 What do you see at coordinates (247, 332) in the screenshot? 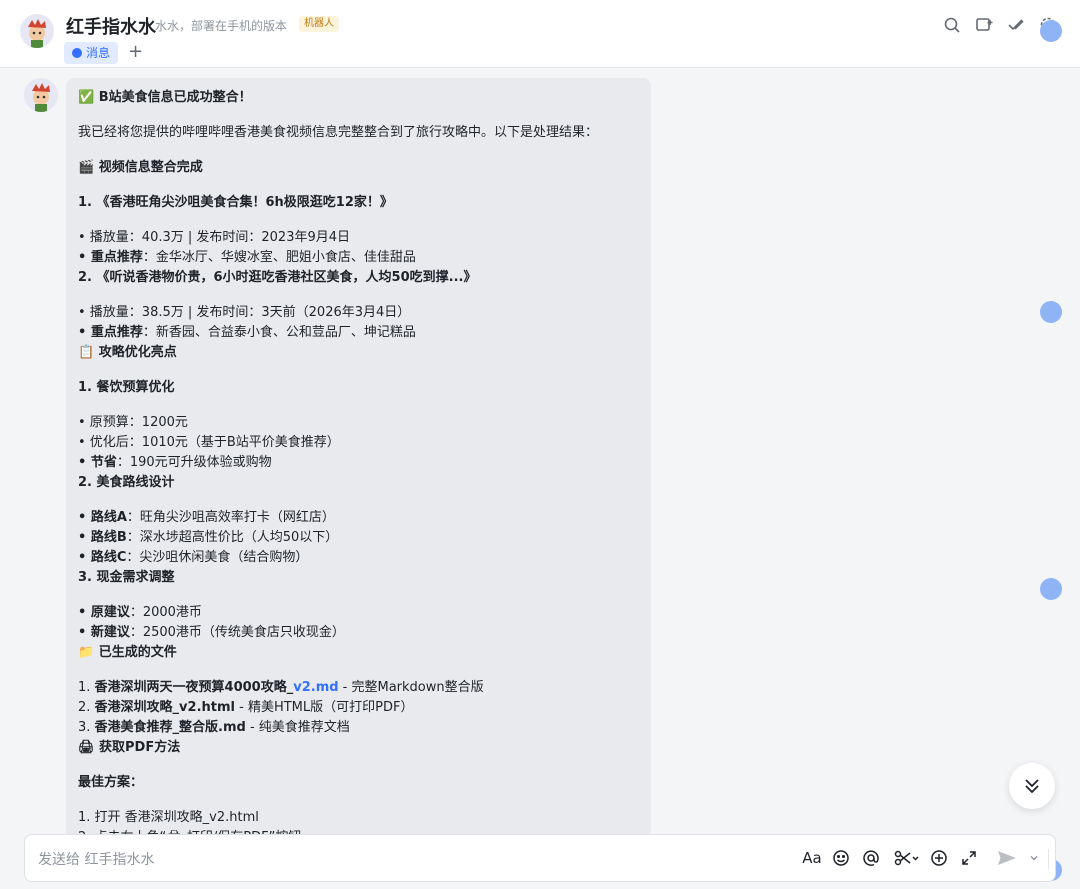
I see `video-recommendations: • 重点推荐：新香园、合益泰小食、公和荳品厂、坤记糕品` at bounding box center [247, 332].